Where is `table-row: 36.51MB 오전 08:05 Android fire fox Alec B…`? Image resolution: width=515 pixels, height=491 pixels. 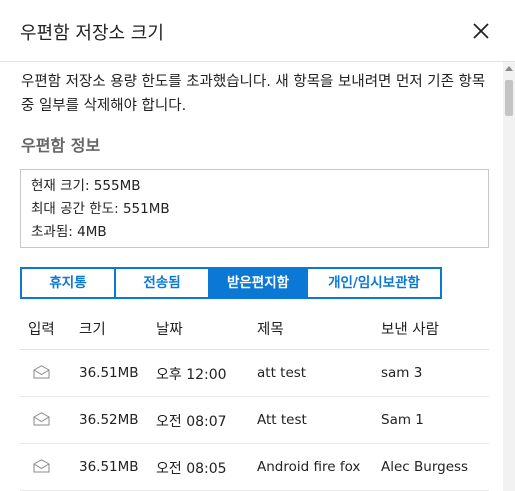
table-row: 36.51MB 오전 08:05 Android fire fox Alec B… is located at coordinates (254, 467).